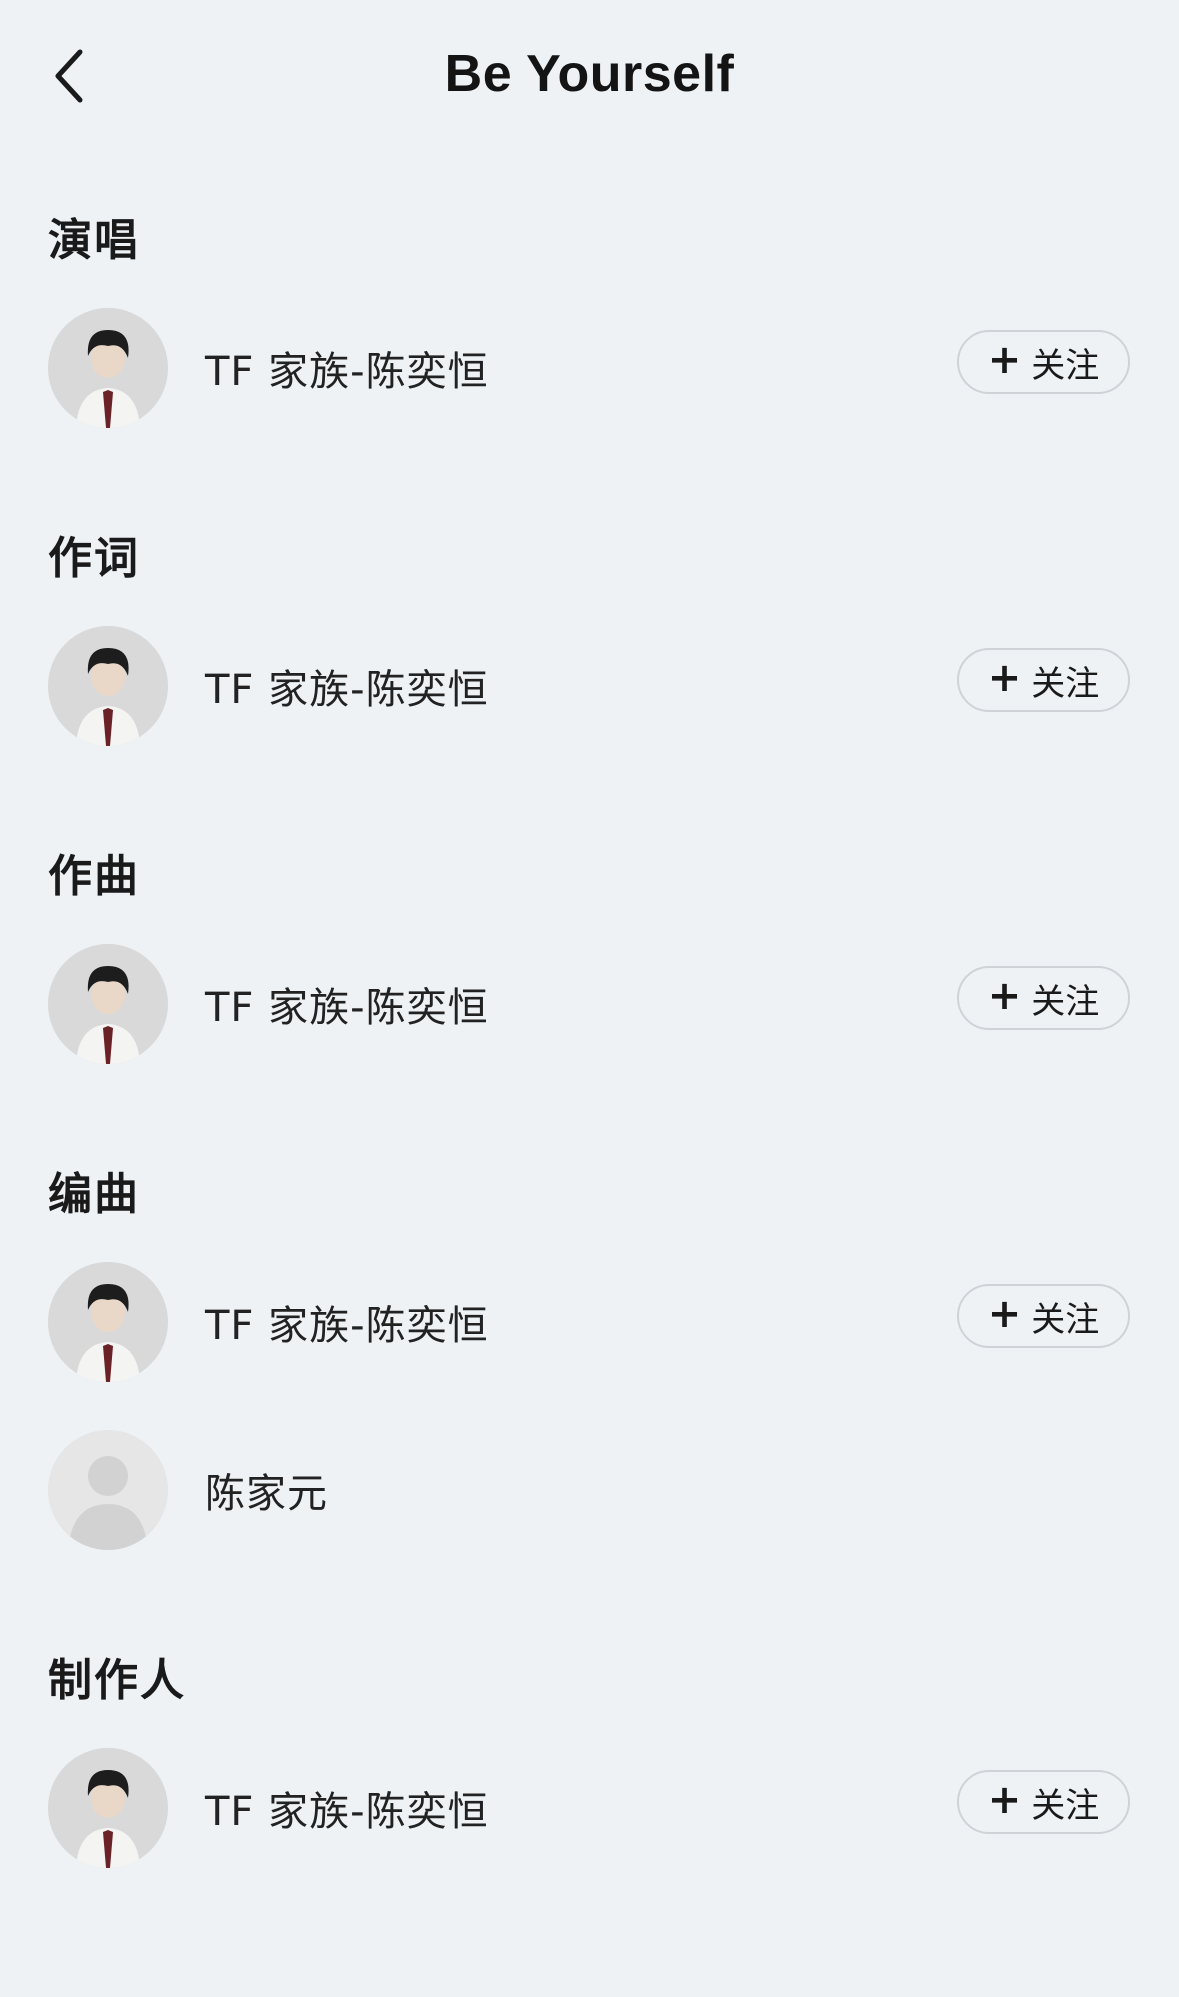  I want to click on default-user-icon, so click(108, 1490).